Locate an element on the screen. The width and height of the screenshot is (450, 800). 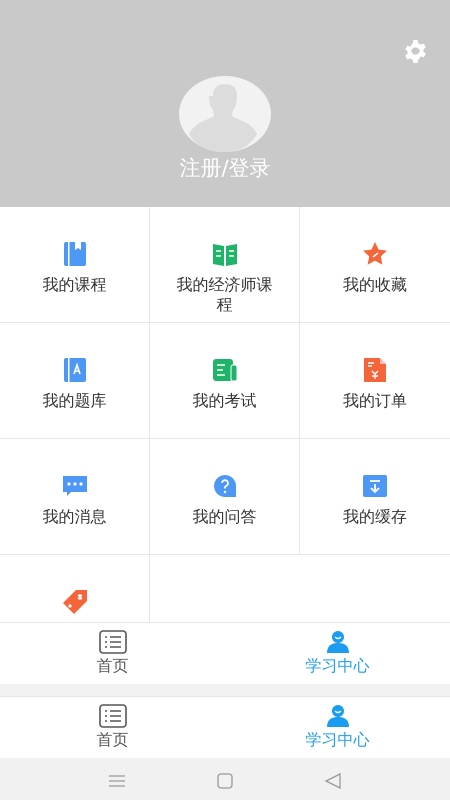
menu-item: 我的问答 is located at coordinates (225, 497).